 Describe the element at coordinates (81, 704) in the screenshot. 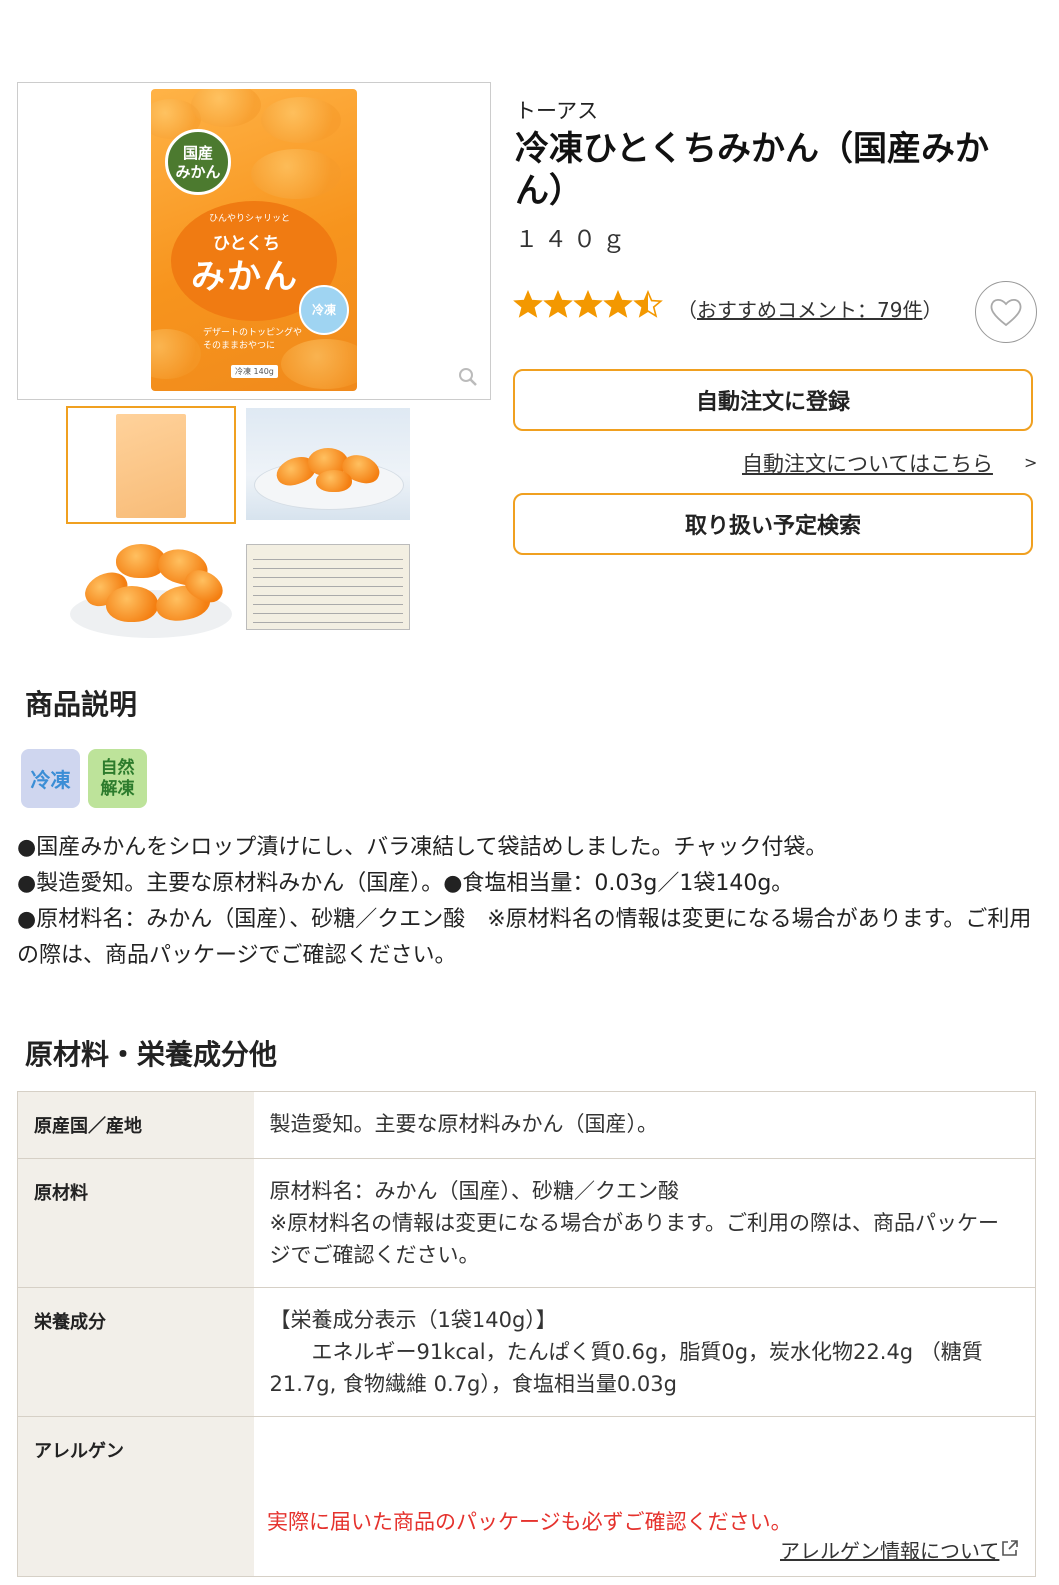

I see `description-heading: 商品説明` at that location.